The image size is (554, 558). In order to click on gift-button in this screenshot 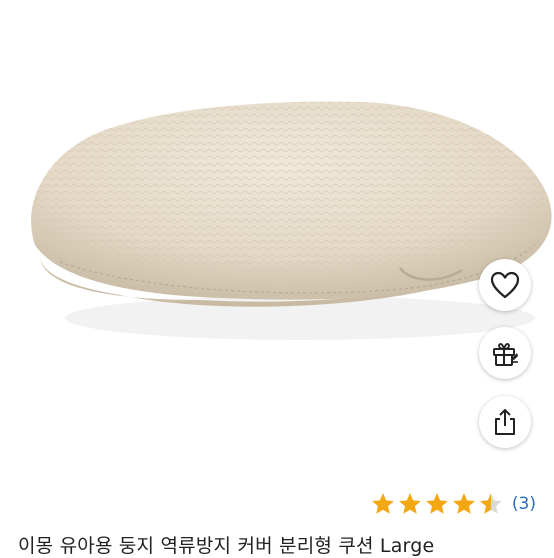, I will do `click(505, 353)`.